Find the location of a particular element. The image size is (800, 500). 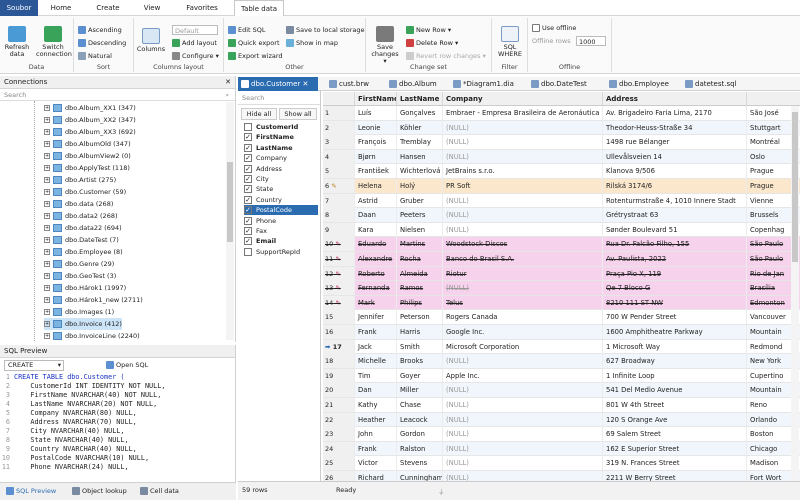

save-changes-button: Save changes ▾ is located at coordinates (385, 45).